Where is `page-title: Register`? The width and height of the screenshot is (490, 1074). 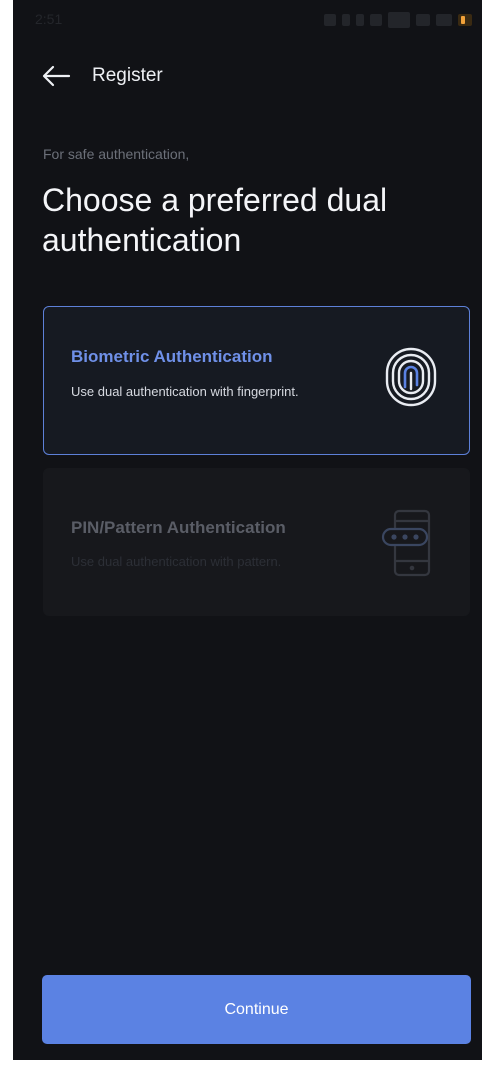 page-title: Register is located at coordinates (127, 75).